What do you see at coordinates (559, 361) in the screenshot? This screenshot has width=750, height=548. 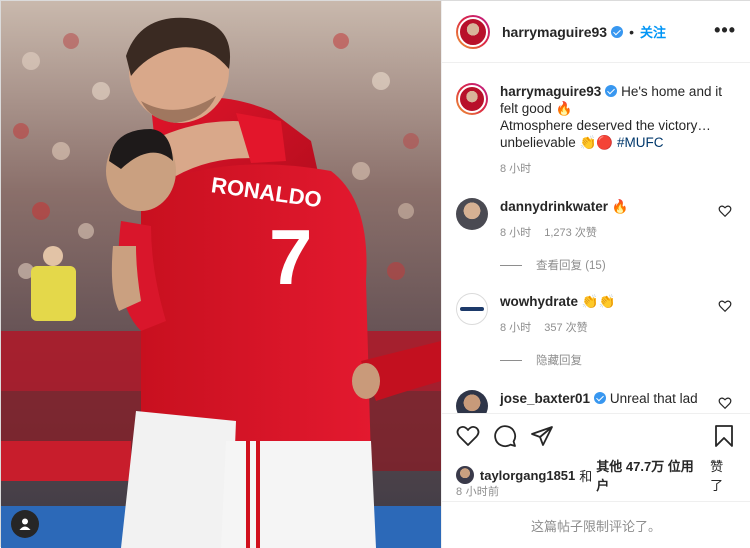 I see `reply-toggle-label: 隐藏回复` at bounding box center [559, 361].